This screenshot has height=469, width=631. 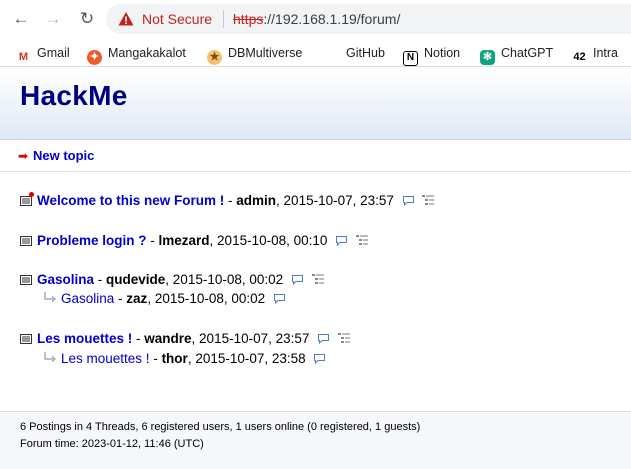 I want to click on dbmultiverse-icon: ★, so click(x=214, y=57).